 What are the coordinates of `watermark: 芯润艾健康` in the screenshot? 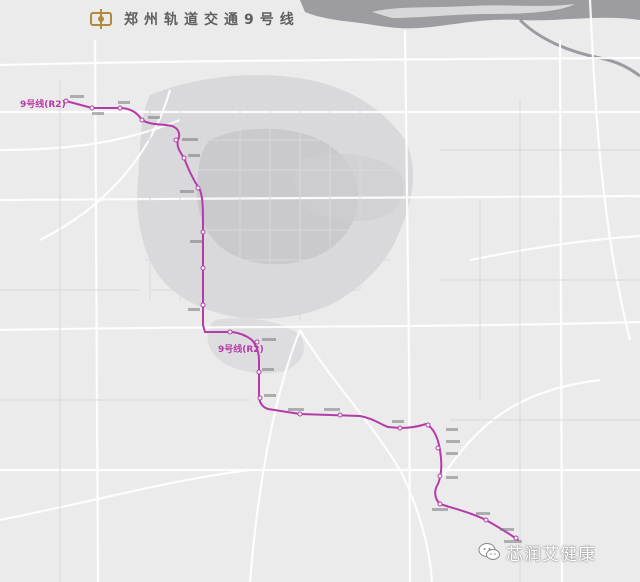 It's located at (537, 552).